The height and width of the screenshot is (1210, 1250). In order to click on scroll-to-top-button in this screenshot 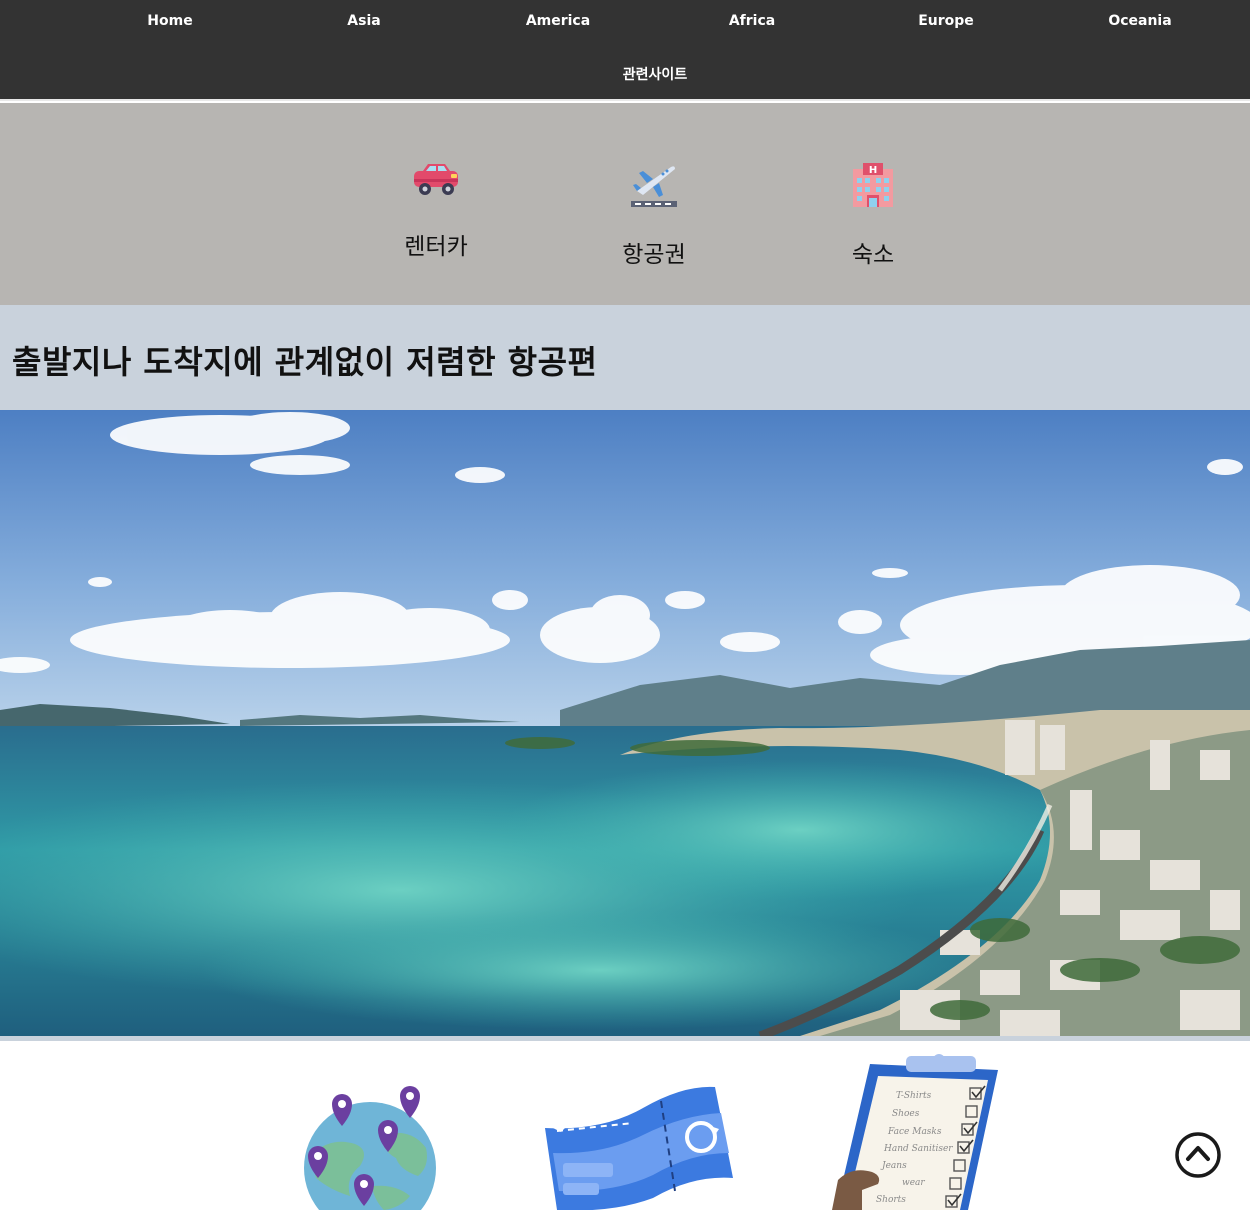, I will do `click(1198, 1155)`.